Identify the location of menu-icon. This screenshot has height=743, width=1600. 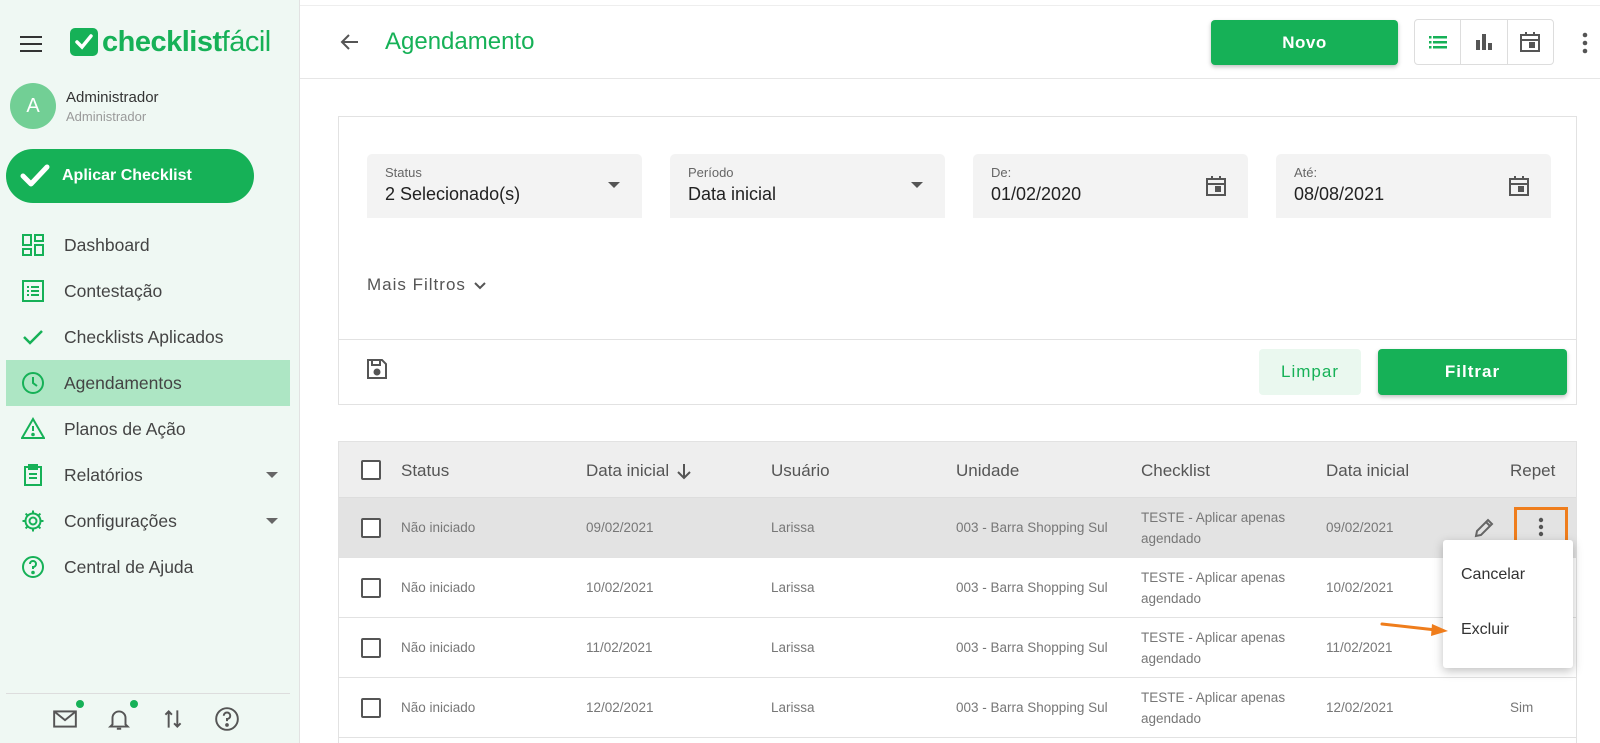
(31, 44).